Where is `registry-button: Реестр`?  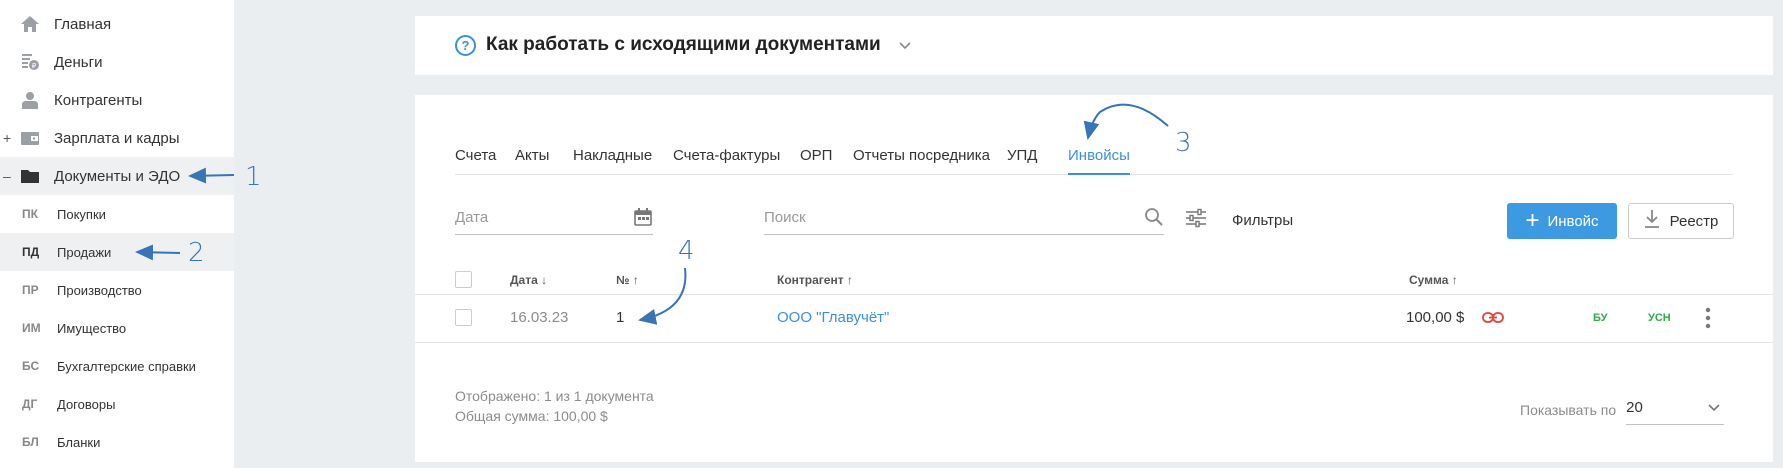 registry-button: Реестр is located at coordinates (1681, 221).